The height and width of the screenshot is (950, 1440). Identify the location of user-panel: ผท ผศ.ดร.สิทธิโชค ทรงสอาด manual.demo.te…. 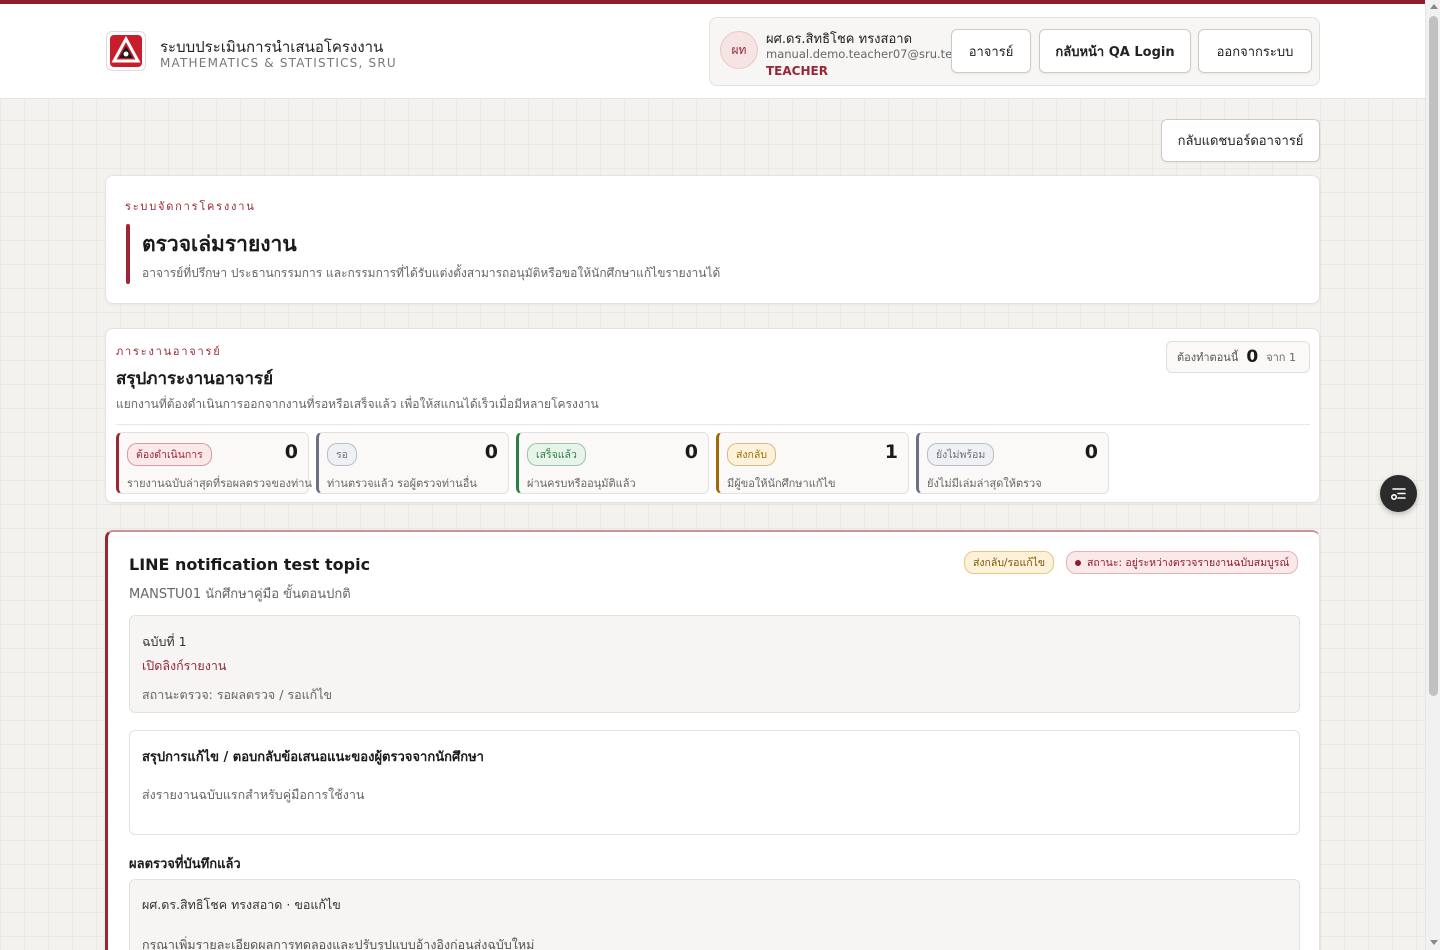
(1014, 51).